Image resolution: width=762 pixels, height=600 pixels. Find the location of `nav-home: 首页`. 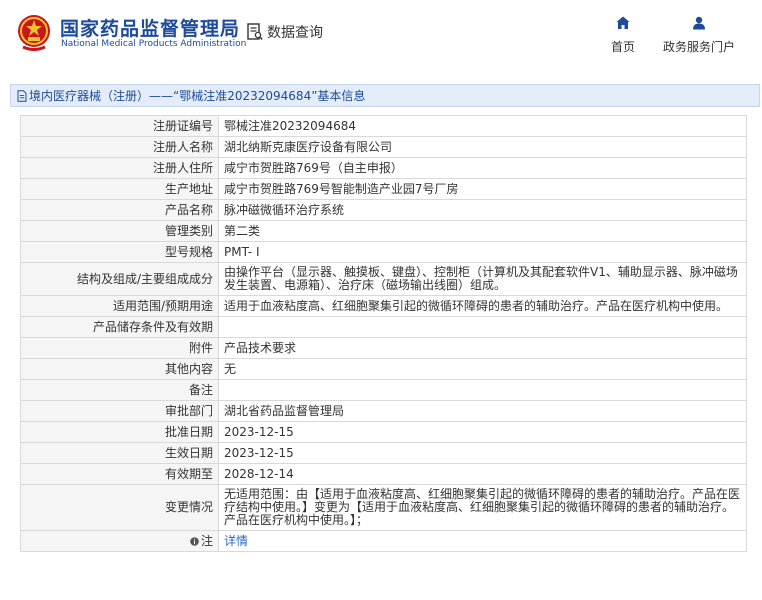

nav-home: 首页 is located at coordinates (623, 35).